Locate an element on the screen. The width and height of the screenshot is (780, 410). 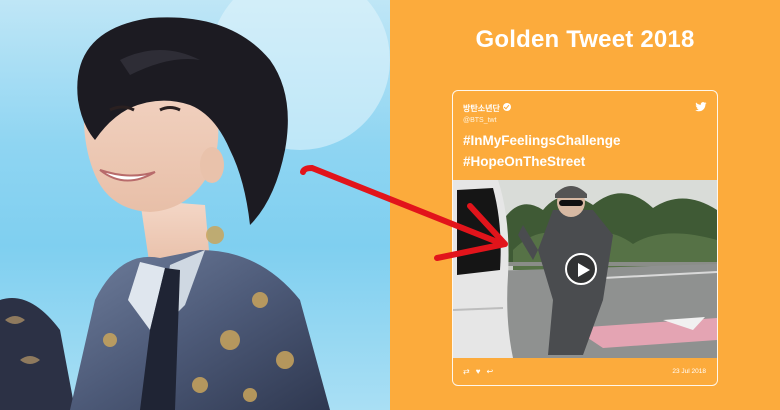
tweet-text: #InMyFeelingsChallenge #HopeOnTheStreet is located at coordinates (542, 151).